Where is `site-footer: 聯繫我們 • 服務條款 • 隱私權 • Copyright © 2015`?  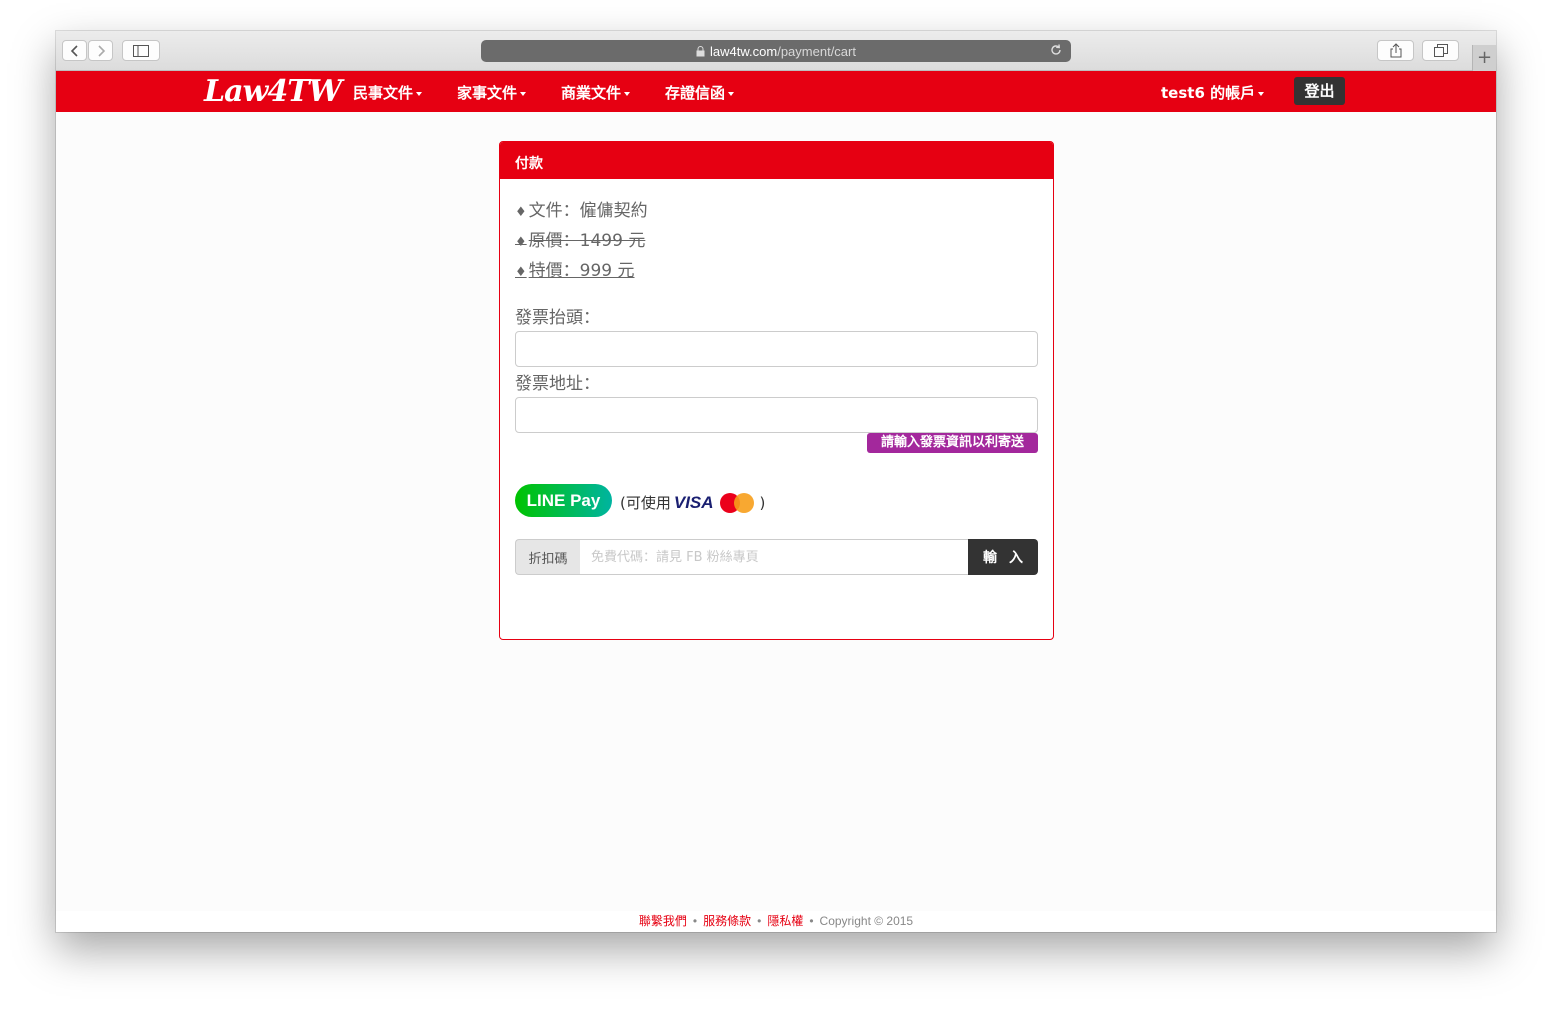
site-footer: 聯繫我們 • 服務條款 • 隱私權 • Copyright © 2015 is located at coordinates (776, 921).